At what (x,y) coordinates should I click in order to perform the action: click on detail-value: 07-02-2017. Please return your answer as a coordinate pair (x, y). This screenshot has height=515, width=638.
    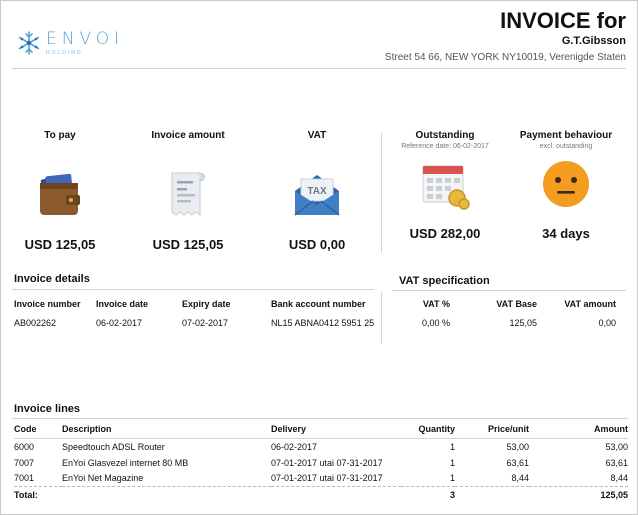
    Looking at the image, I should click on (205, 323).